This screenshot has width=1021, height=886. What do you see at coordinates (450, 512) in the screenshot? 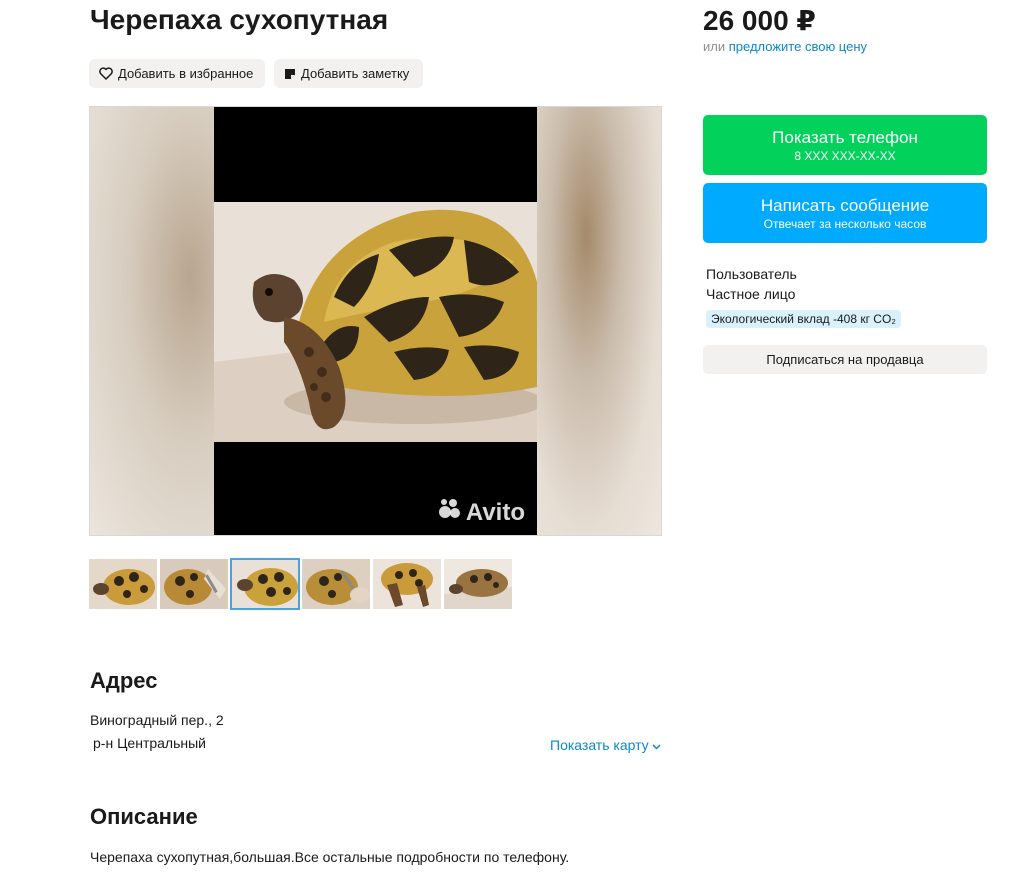
I see `avito-logo-icon` at bounding box center [450, 512].